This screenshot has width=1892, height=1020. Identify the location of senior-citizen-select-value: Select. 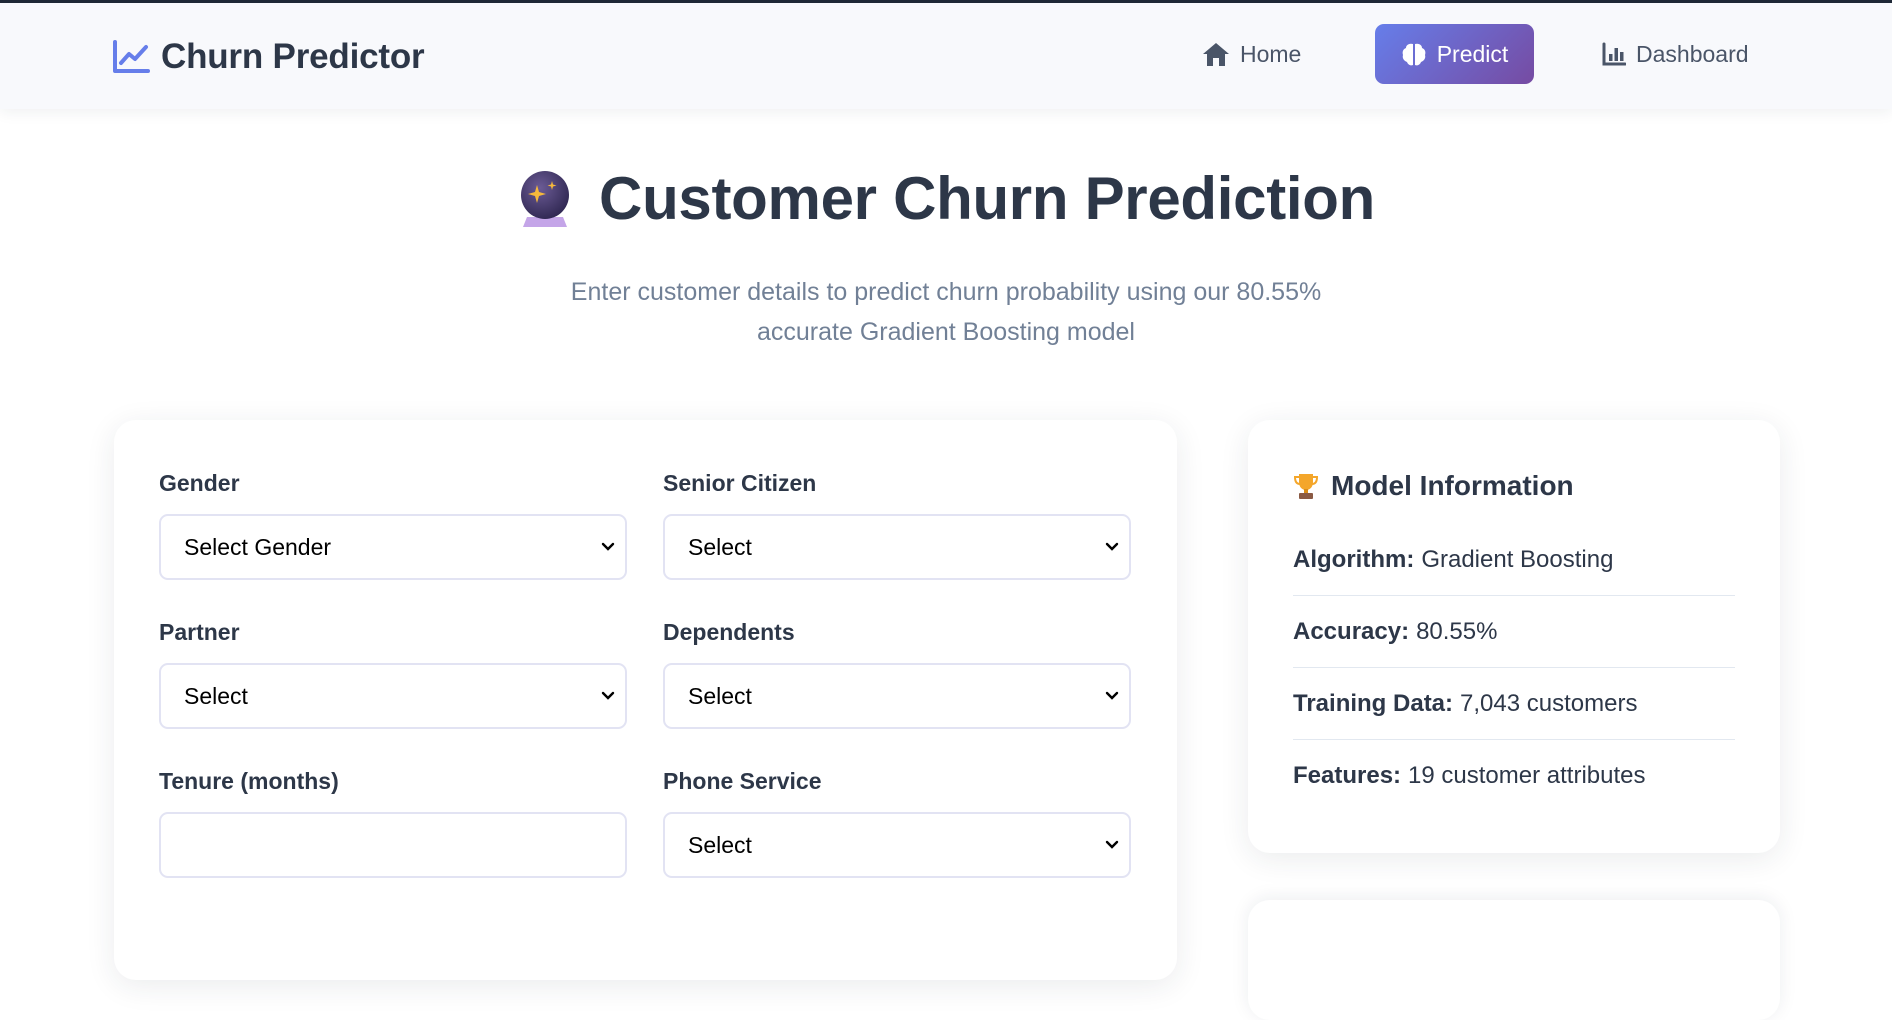
(720, 546).